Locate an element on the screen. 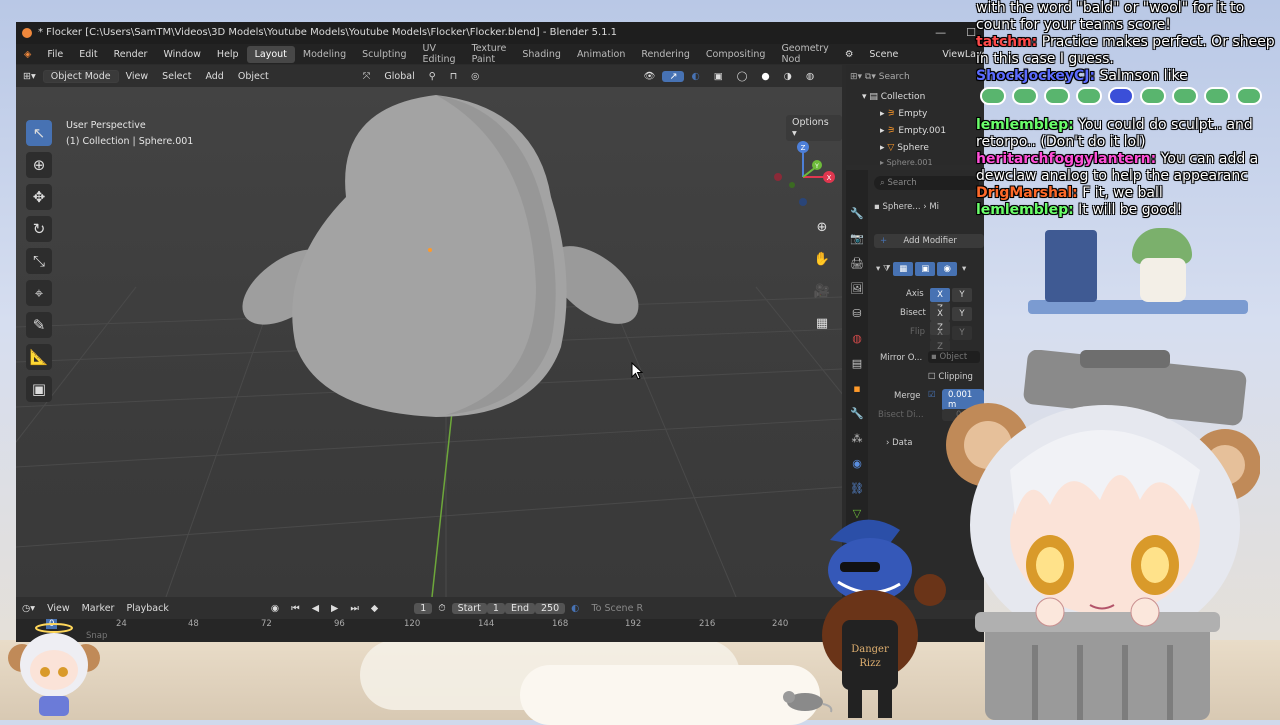  bisect-x-toggle: X is located at coordinates (940, 314).